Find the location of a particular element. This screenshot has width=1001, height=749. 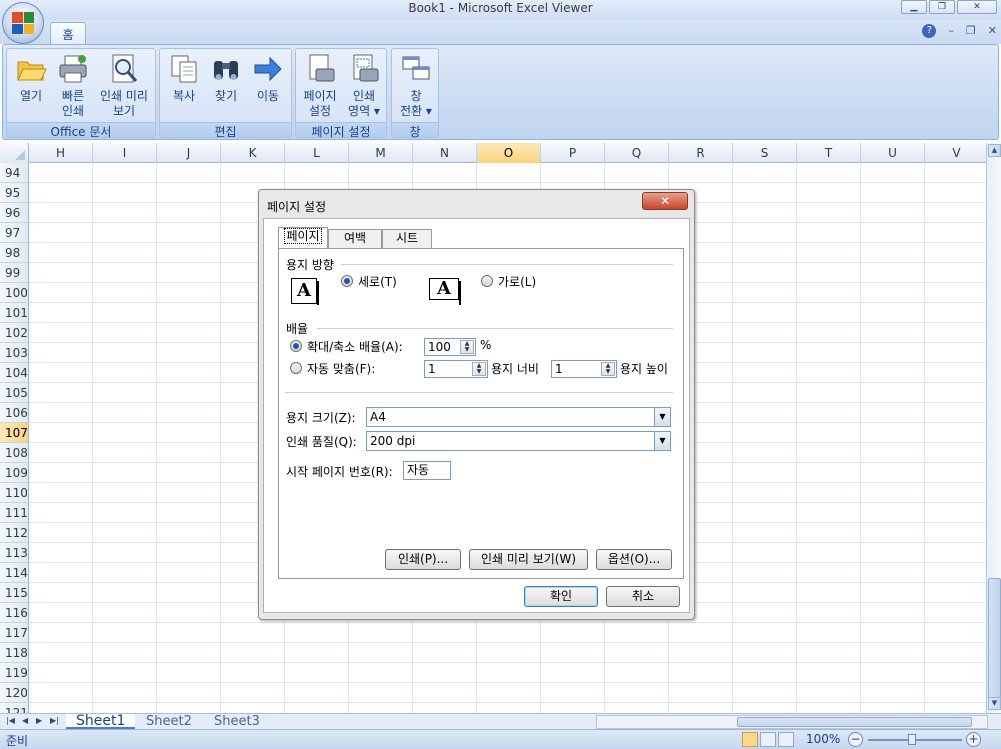

column-header-O: O is located at coordinates (509, 153).